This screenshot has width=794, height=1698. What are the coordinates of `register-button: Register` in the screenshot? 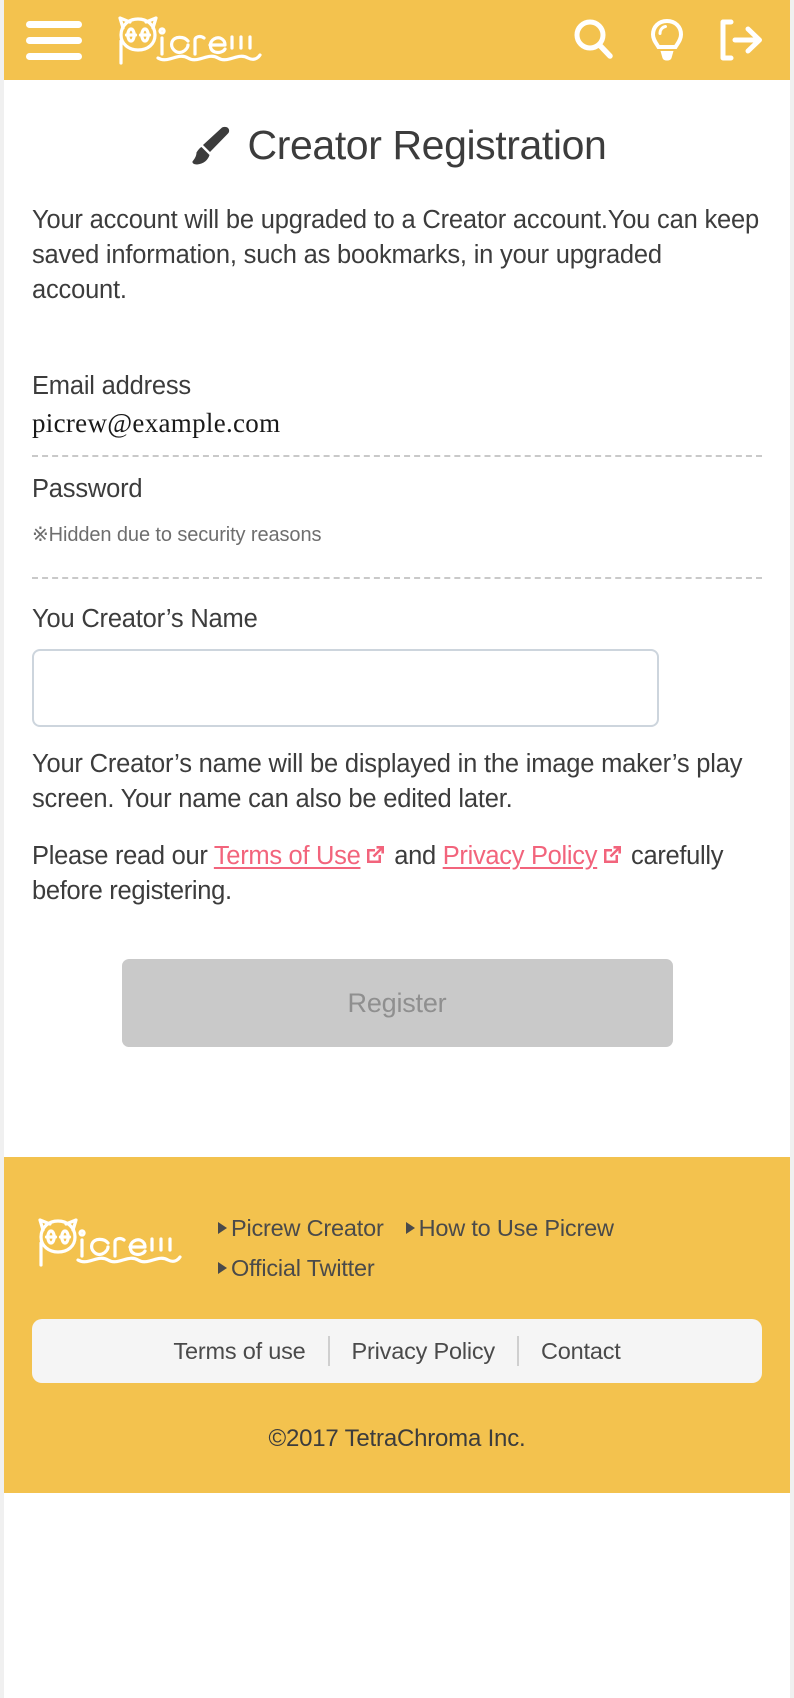 It's located at (397, 1003).